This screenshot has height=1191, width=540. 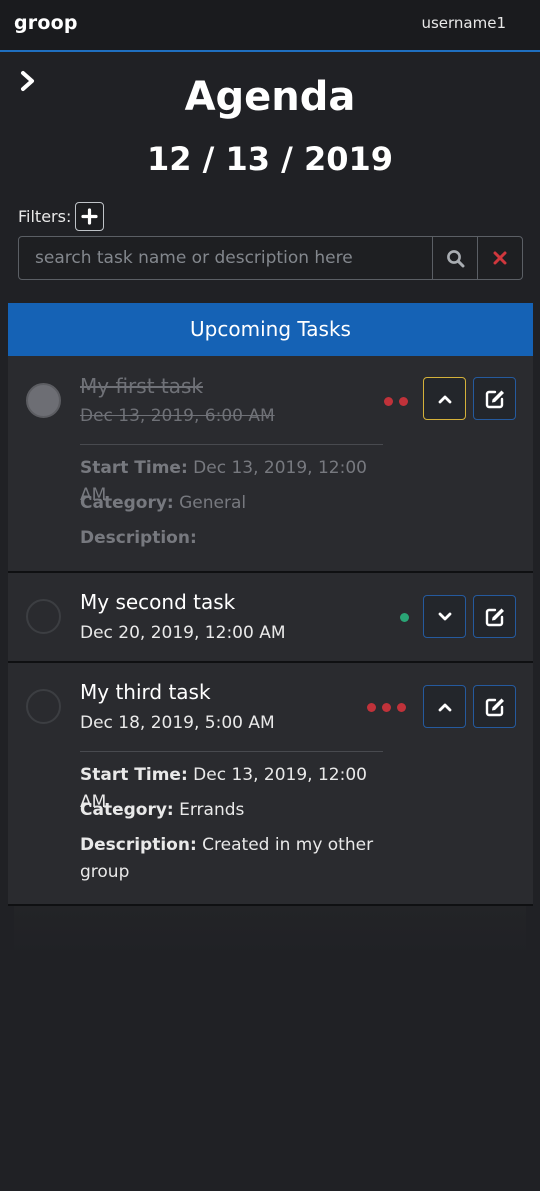 I want to click on list-footer, so click(x=270, y=931).